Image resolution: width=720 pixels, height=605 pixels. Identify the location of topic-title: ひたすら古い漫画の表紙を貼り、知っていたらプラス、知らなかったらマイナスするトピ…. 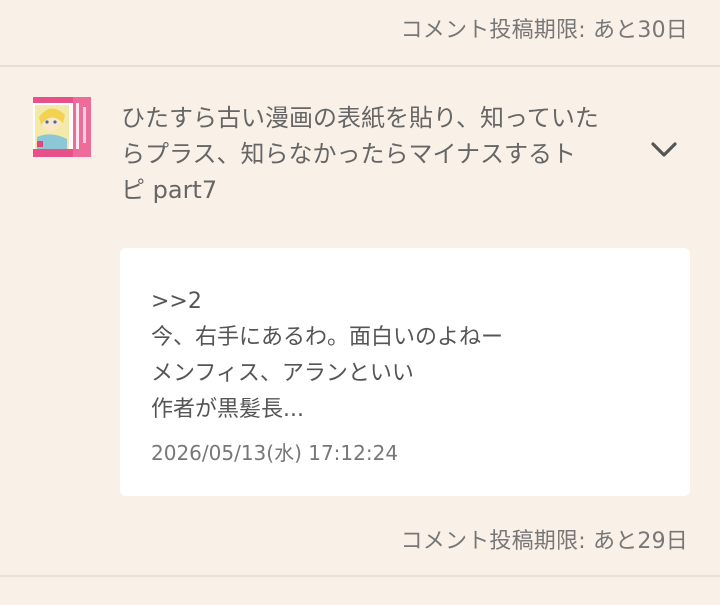
(360, 154).